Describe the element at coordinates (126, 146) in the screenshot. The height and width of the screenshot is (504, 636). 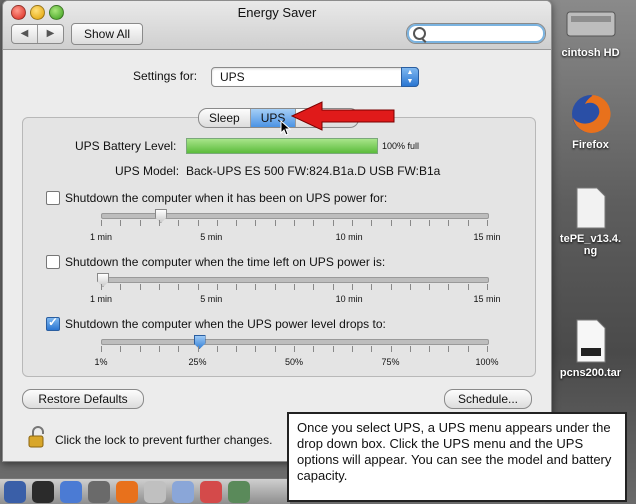
I see `battery-level-label: UPS Battery Level:` at that location.